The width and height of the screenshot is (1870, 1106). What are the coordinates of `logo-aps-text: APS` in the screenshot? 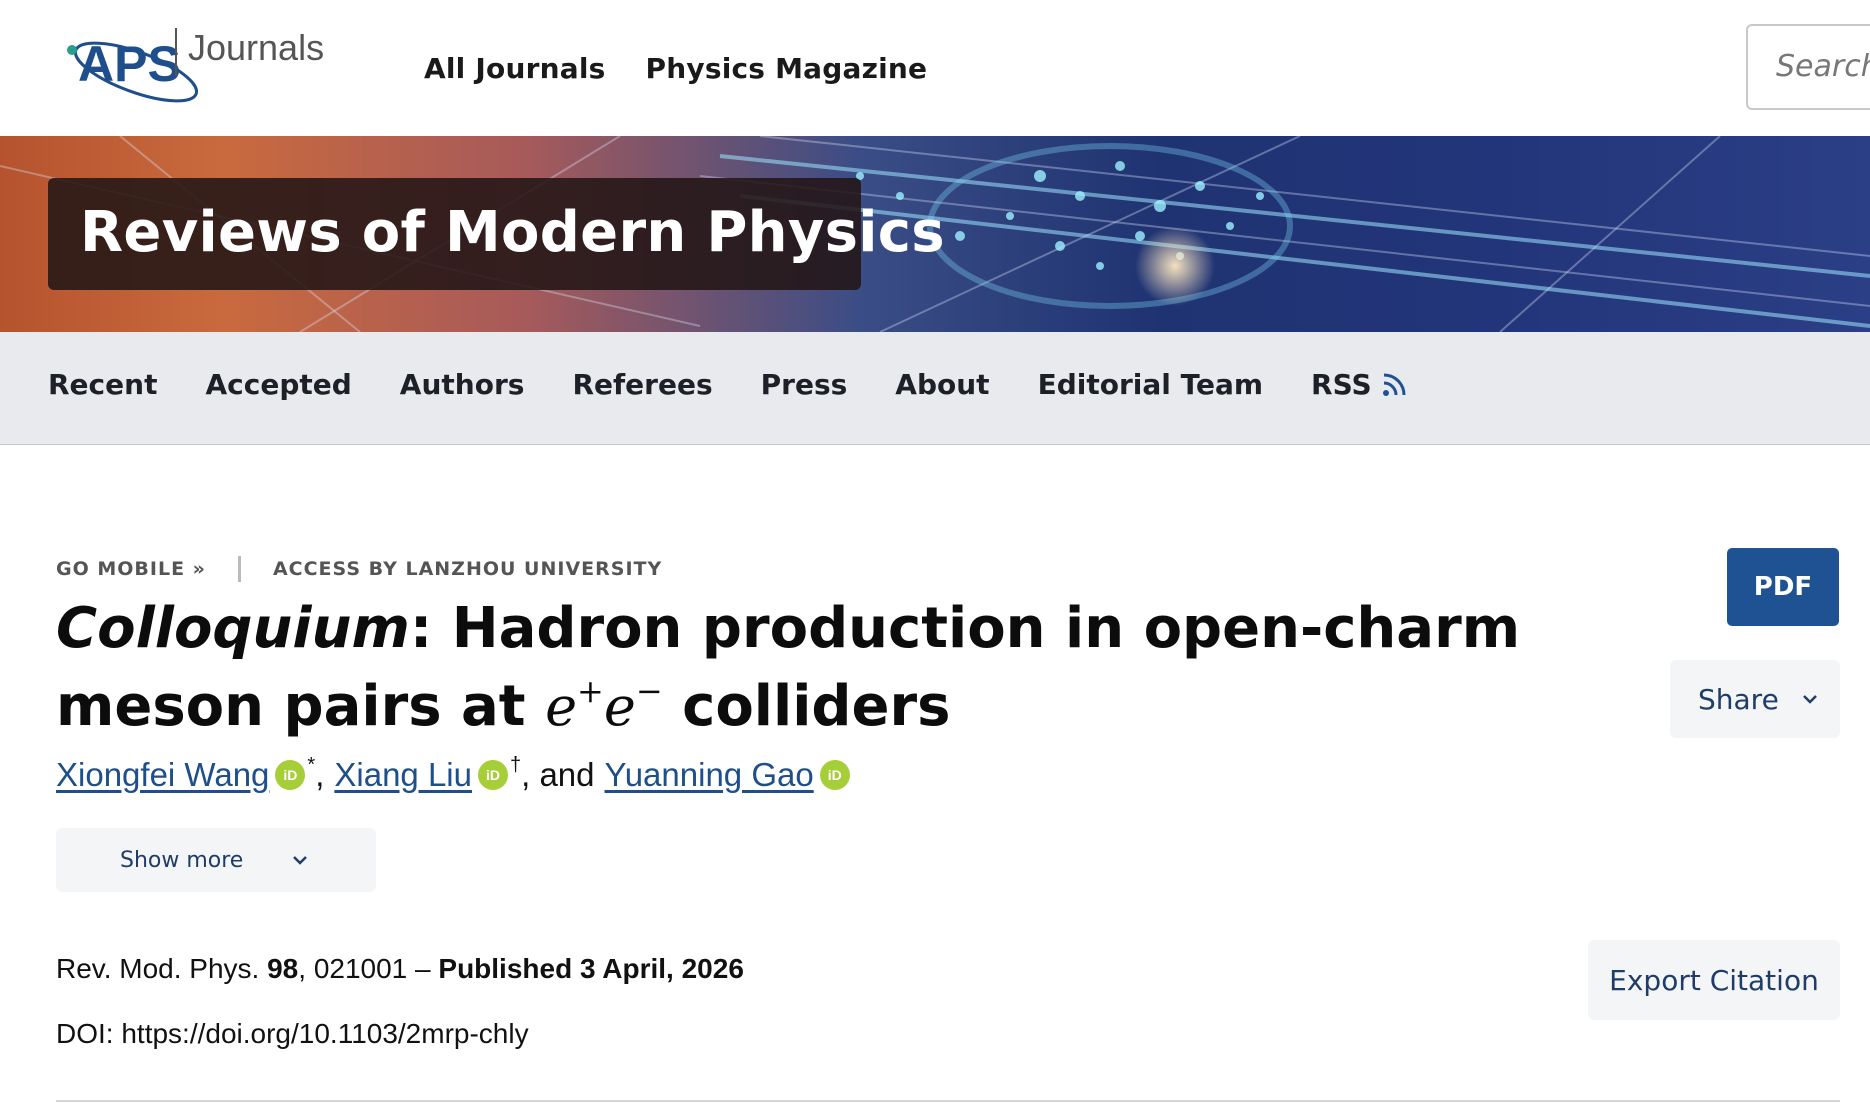 It's located at (129, 64).